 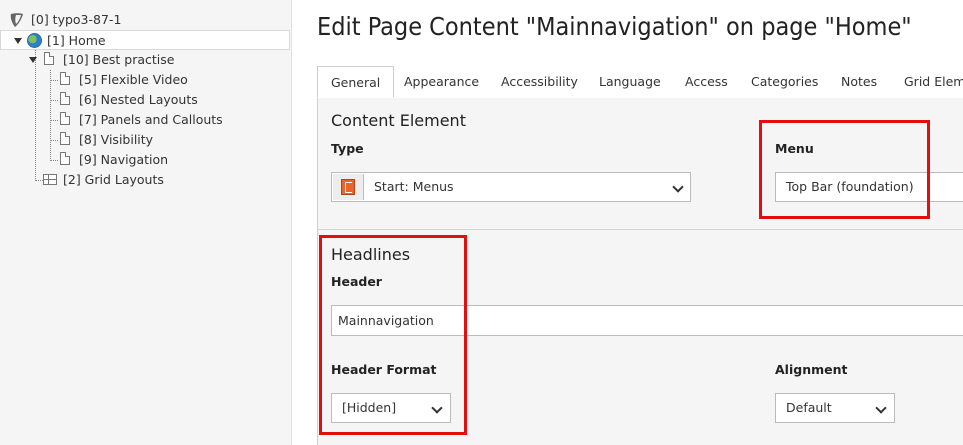 What do you see at coordinates (398, 120) in the screenshot?
I see `content-element-section-title: Content Element` at bounding box center [398, 120].